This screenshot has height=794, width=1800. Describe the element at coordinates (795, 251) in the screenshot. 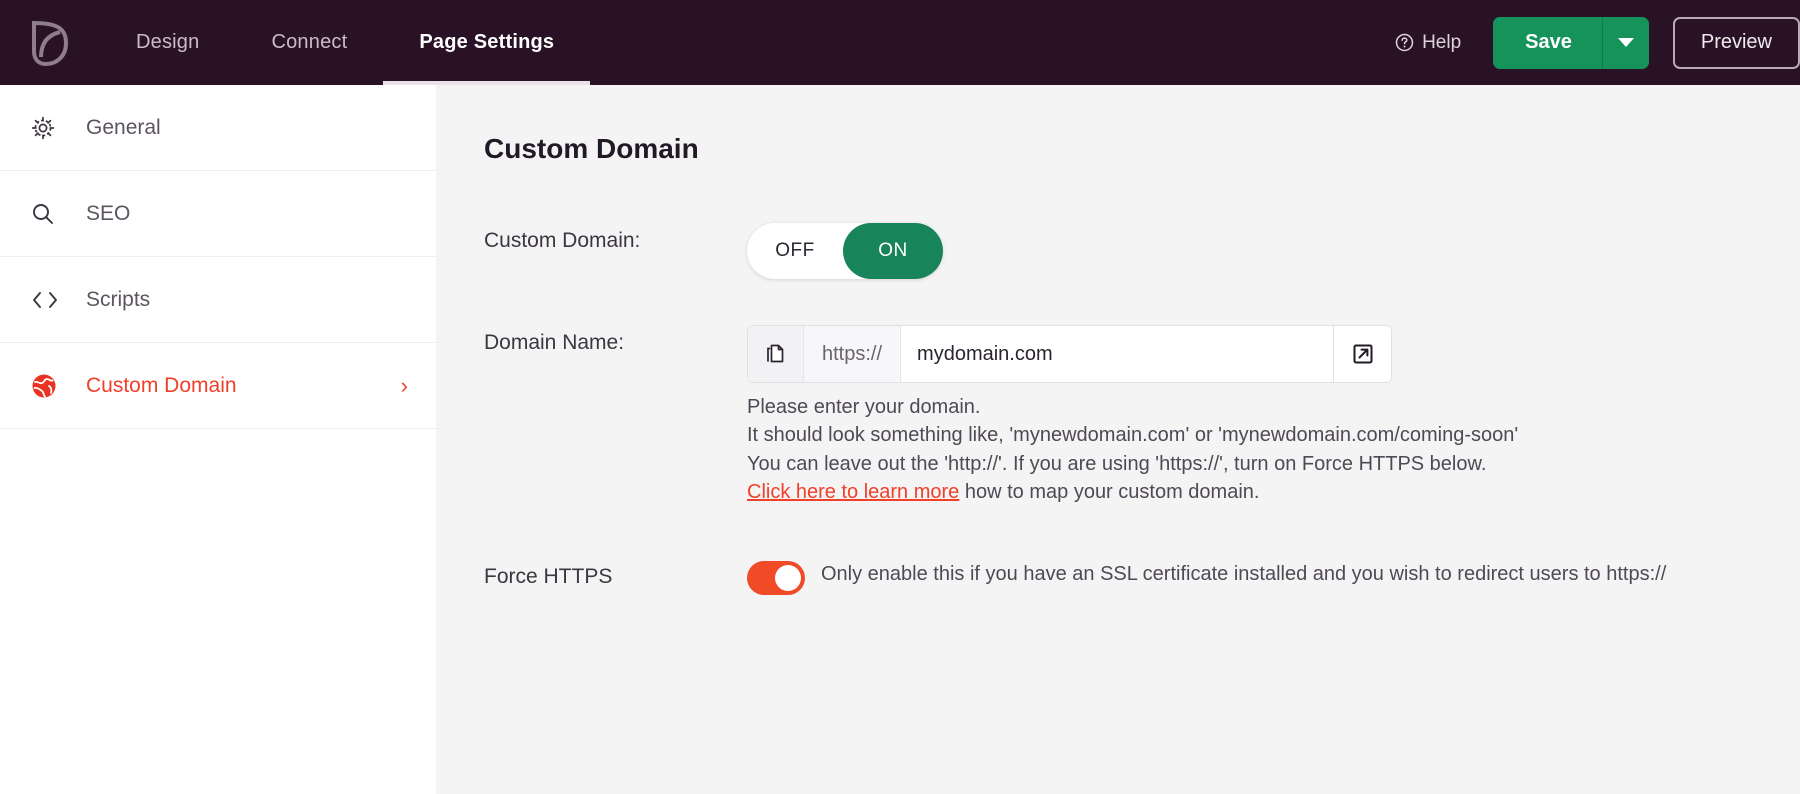

I see `toggle-off-label: OFF` at that location.